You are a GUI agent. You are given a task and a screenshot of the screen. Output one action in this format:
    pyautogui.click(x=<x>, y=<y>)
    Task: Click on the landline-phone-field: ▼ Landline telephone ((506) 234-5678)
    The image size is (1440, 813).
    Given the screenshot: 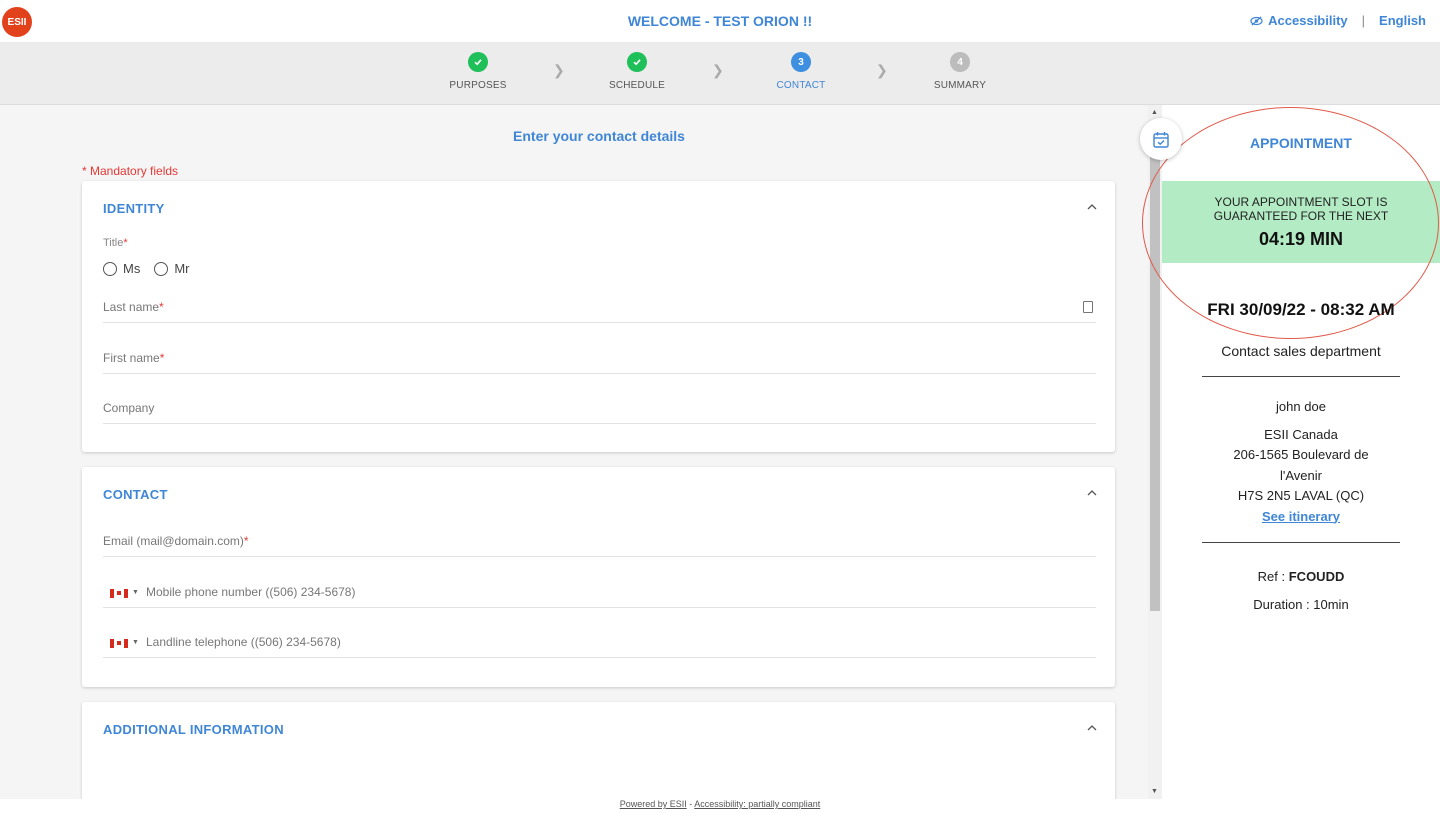 What is the action you would take?
    pyautogui.click(x=599, y=643)
    